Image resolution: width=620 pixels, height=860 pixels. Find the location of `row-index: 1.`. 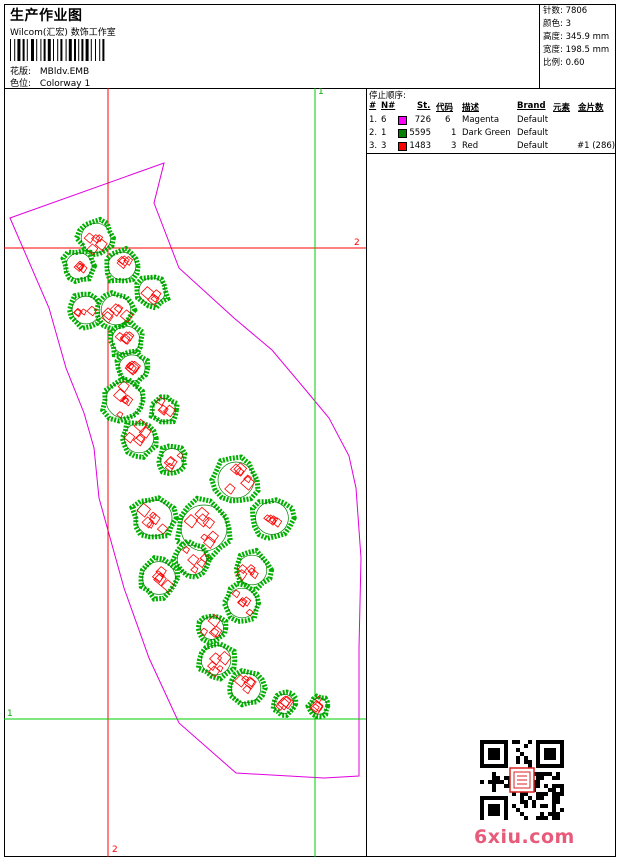

row-index: 1. is located at coordinates (373, 120).